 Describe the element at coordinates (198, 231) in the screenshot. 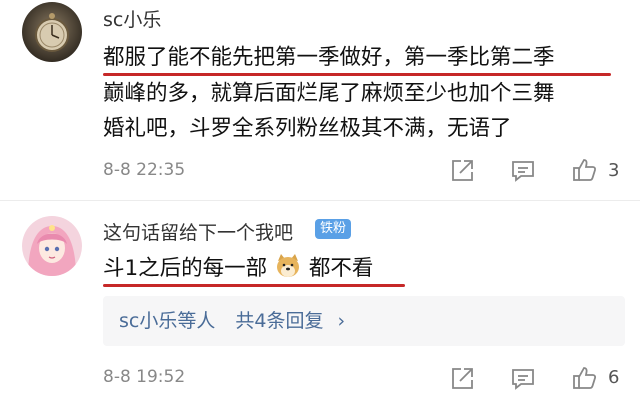

I see `comment-username: 这句话留给下一个我吧` at that location.